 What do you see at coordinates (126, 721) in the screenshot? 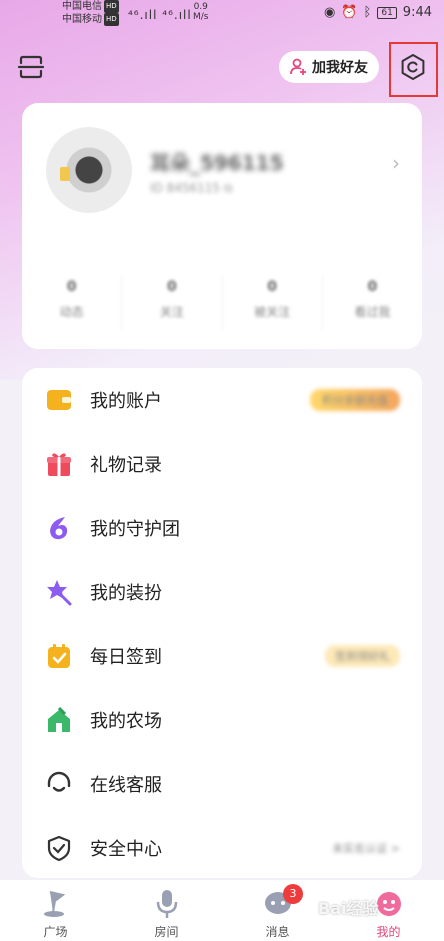
I see `menu-label: 我的农场` at bounding box center [126, 721].